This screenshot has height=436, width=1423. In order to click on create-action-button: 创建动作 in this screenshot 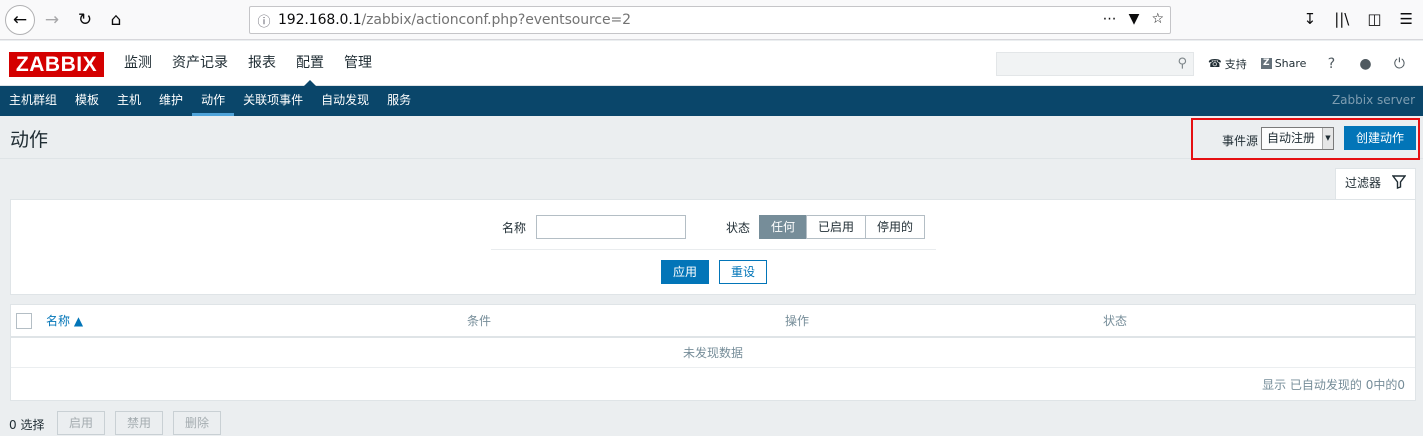, I will do `click(1380, 138)`.